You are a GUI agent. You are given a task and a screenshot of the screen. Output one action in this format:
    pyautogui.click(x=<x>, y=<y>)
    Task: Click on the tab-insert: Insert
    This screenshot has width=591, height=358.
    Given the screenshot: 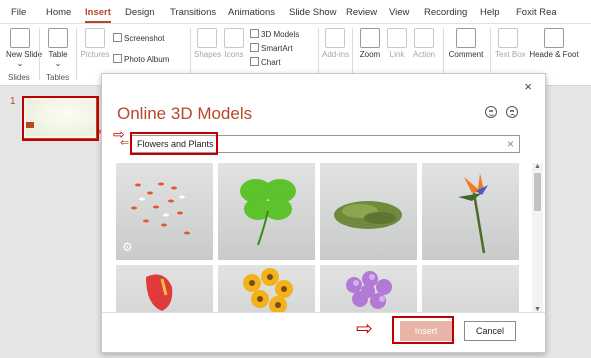 What is the action you would take?
    pyautogui.click(x=98, y=15)
    